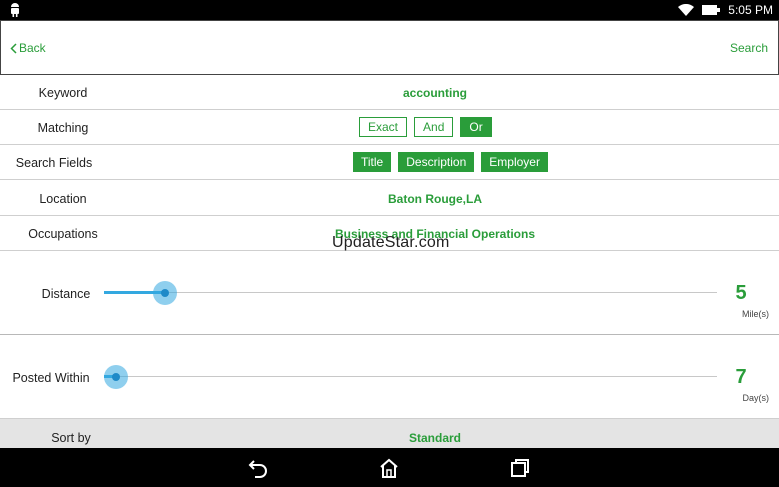  What do you see at coordinates (520, 468) in the screenshot?
I see `recent-apps-icon` at bounding box center [520, 468].